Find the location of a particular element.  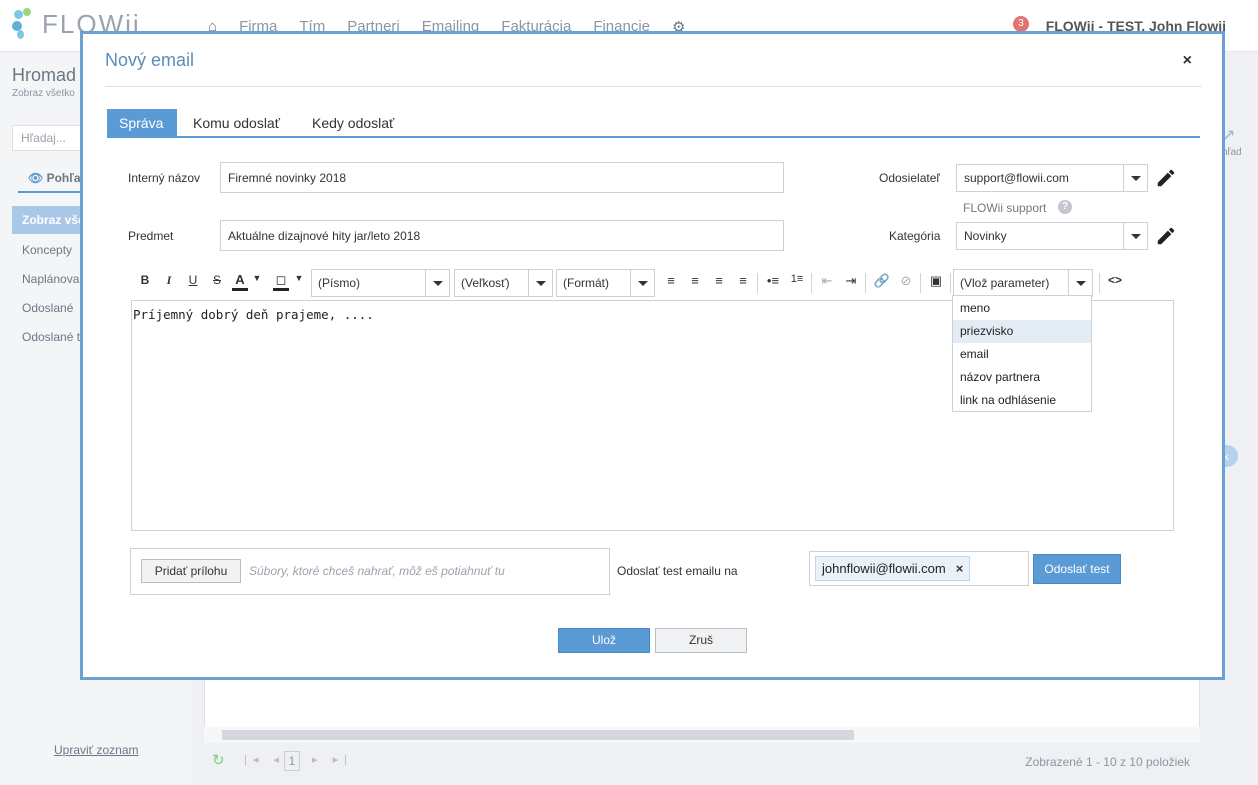

image-icon: ▣ is located at coordinates (936, 283).